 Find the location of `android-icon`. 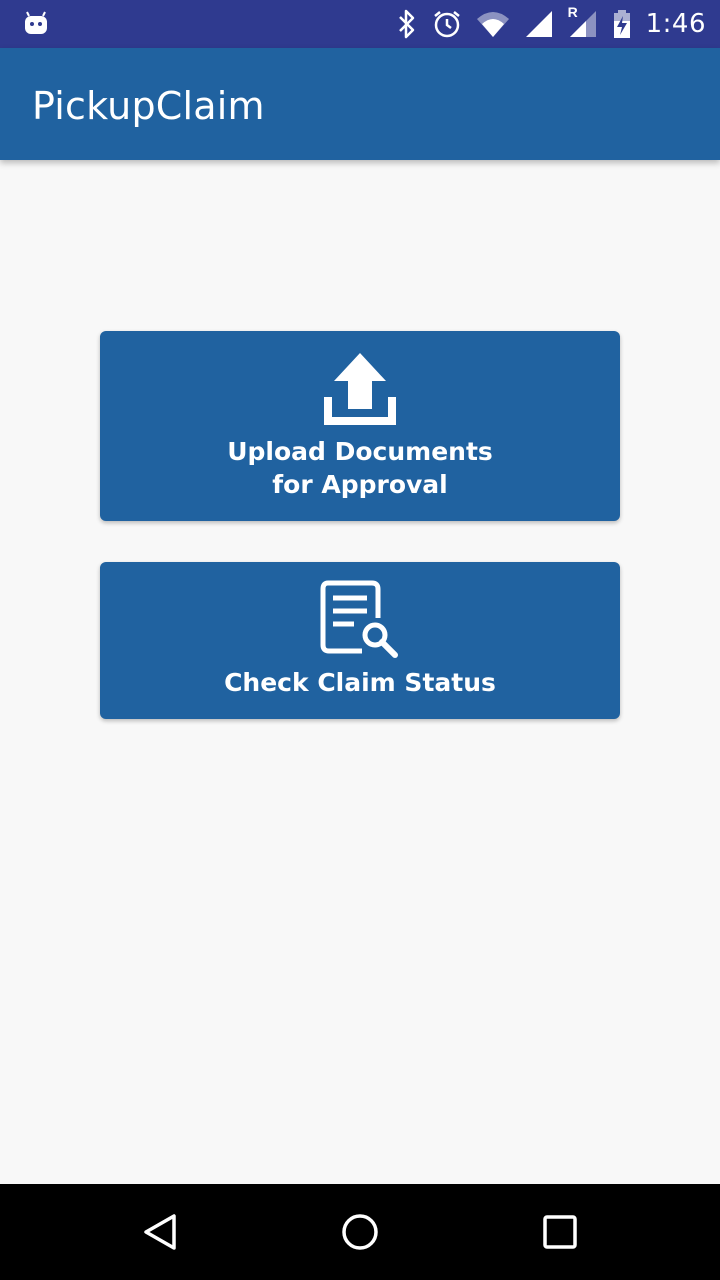

android-icon is located at coordinates (36, 22).